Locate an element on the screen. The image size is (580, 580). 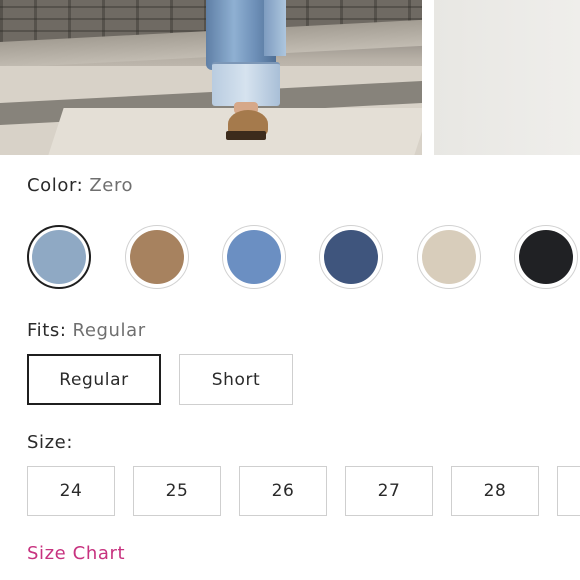
color-swatch-tan is located at coordinates (157, 257).